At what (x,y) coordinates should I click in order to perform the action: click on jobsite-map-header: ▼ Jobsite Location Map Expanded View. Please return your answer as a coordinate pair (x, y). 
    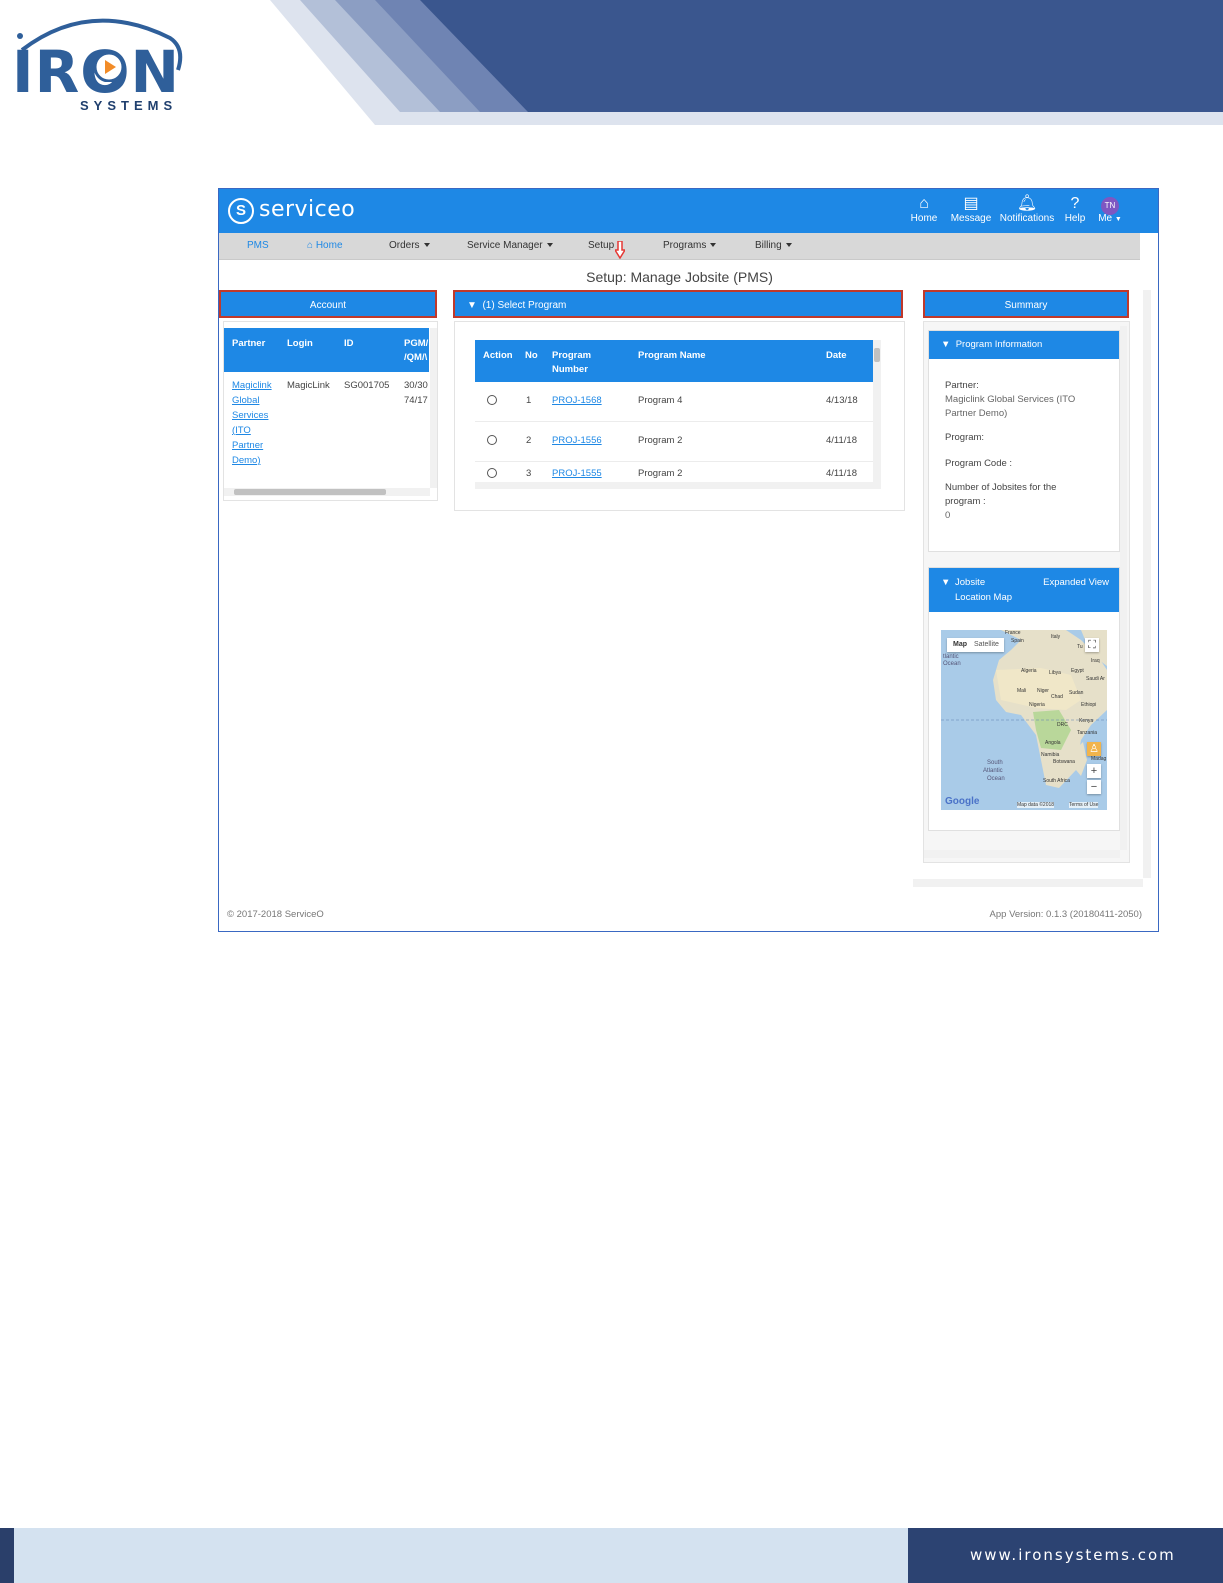
    Looking at the image, I should click on (1024, 590).